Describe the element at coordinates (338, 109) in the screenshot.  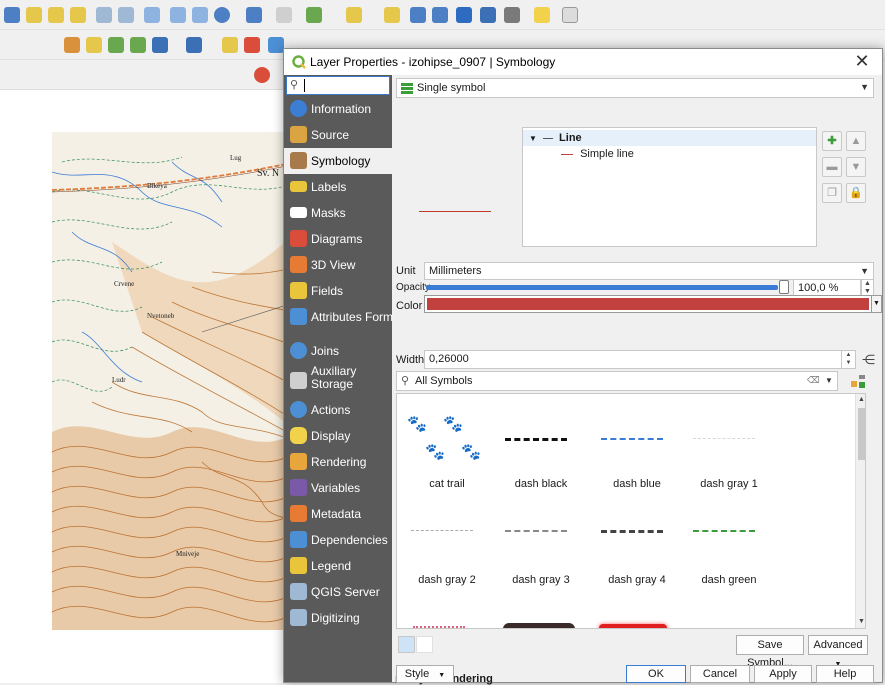
I see `nav-item-information: Information` at that location.